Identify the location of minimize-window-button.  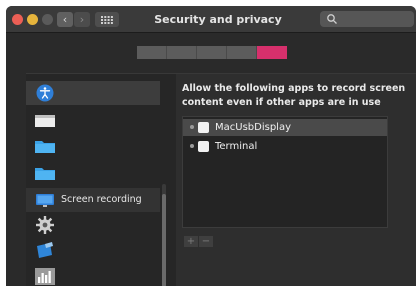
(32, 19).